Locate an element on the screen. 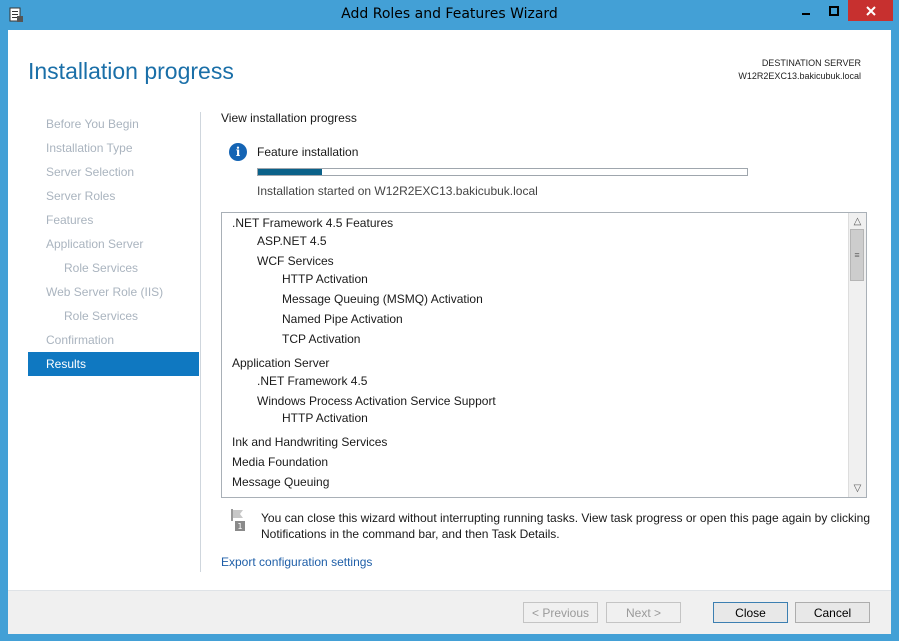 The image size is (899, 641). vertical-scrollbar: △ ≡ ▽ is located at coordinates (857, 355).